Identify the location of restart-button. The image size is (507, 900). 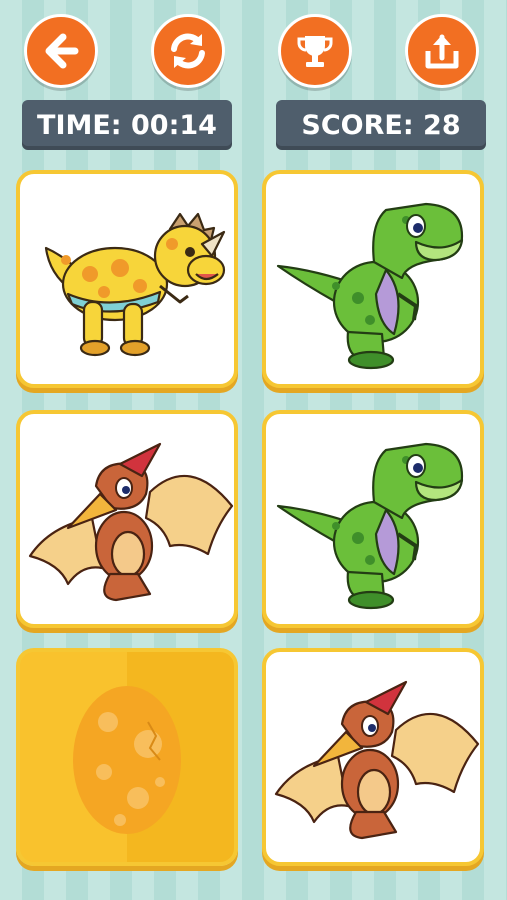
(188, 51).